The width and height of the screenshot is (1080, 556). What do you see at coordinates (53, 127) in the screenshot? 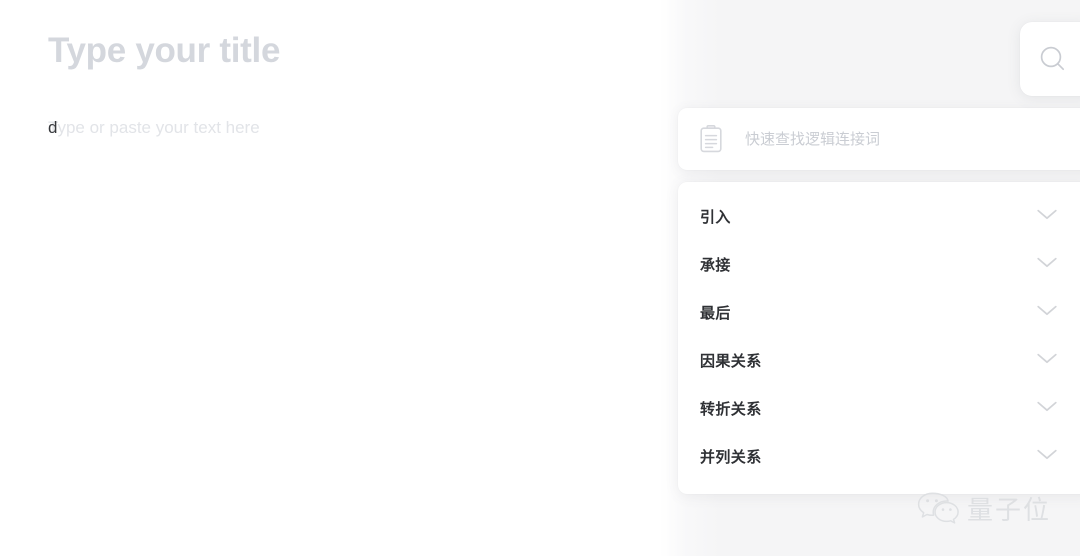
I see `document-body-typed-text: d` at bounding box center [53, 127].